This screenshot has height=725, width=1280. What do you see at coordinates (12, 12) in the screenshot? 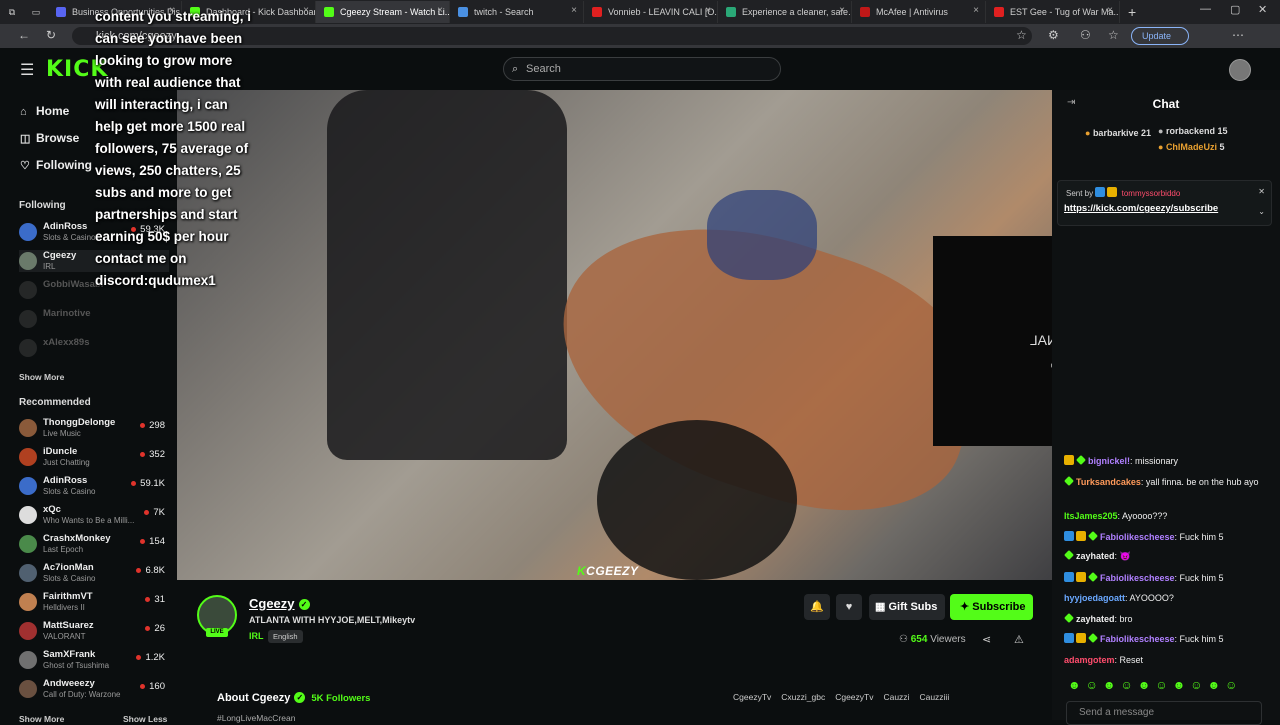
I see `browser-menu-icon: ⧉` at bounding box center [12, 12].